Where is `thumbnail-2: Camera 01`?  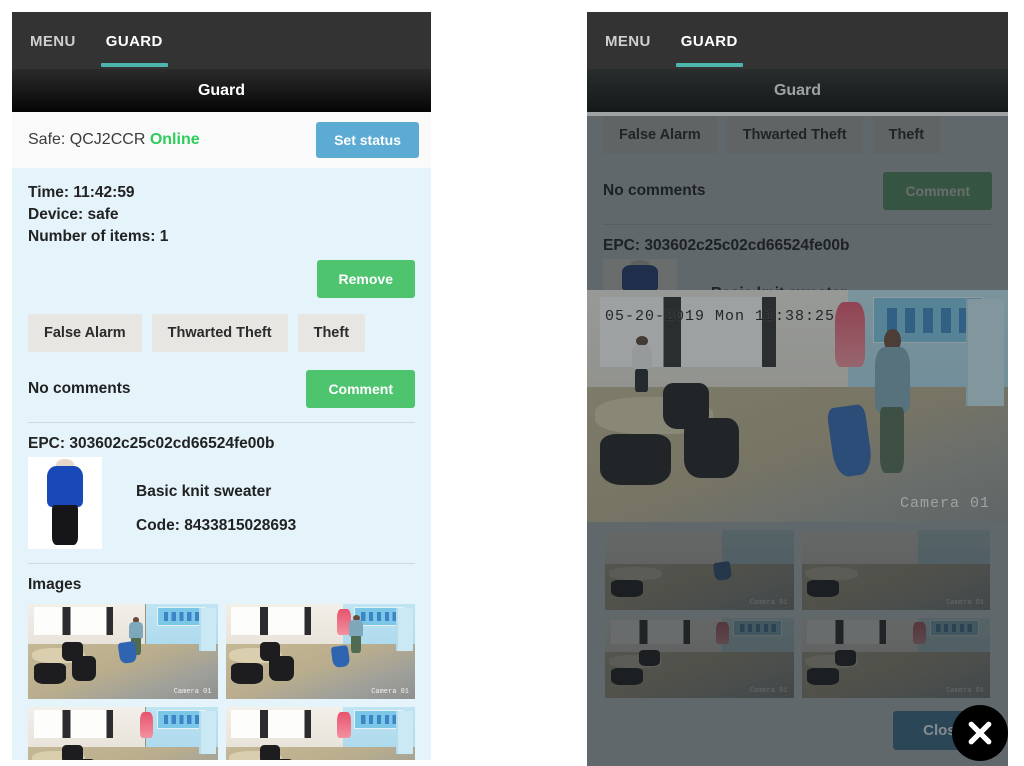 thumbnail-2: Camera 01 is located at coordinates (320, 651).